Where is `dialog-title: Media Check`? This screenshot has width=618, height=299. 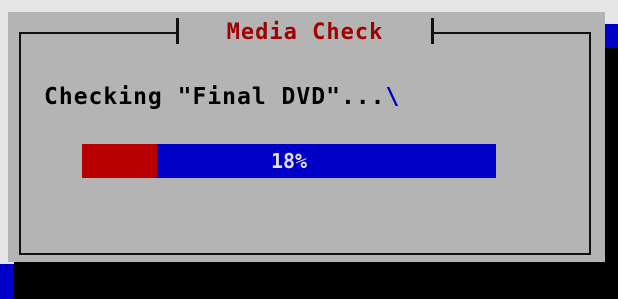
dialog-title: Media Check is located at coordinates (305, 32).